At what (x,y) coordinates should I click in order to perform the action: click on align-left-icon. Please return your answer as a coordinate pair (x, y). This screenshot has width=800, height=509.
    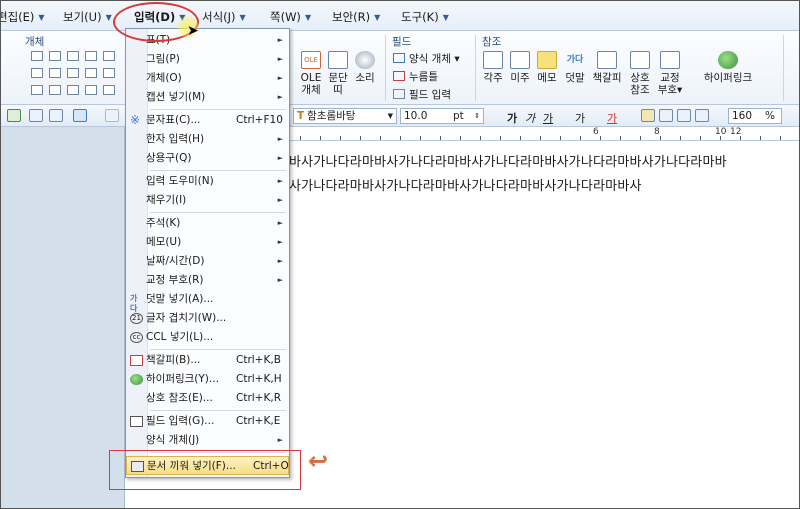
    Looking at the image, I should click on (666, 115).